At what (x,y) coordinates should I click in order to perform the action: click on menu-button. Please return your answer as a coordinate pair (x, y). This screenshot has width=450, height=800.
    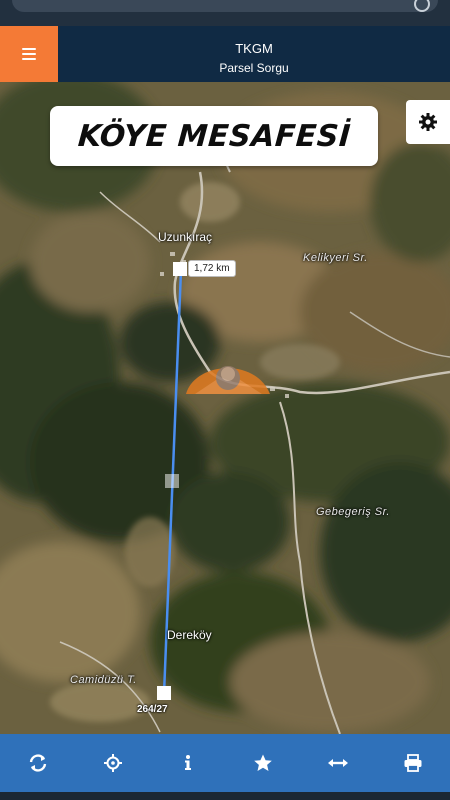
    Looking at the image, I should click on (29, 54).